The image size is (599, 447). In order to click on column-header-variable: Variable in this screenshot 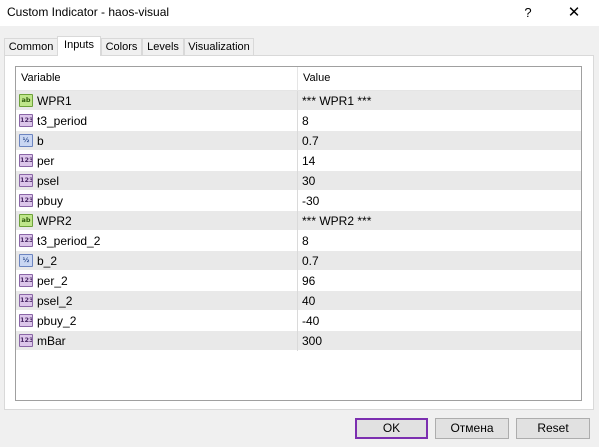, I will do `click(157, 78)`.